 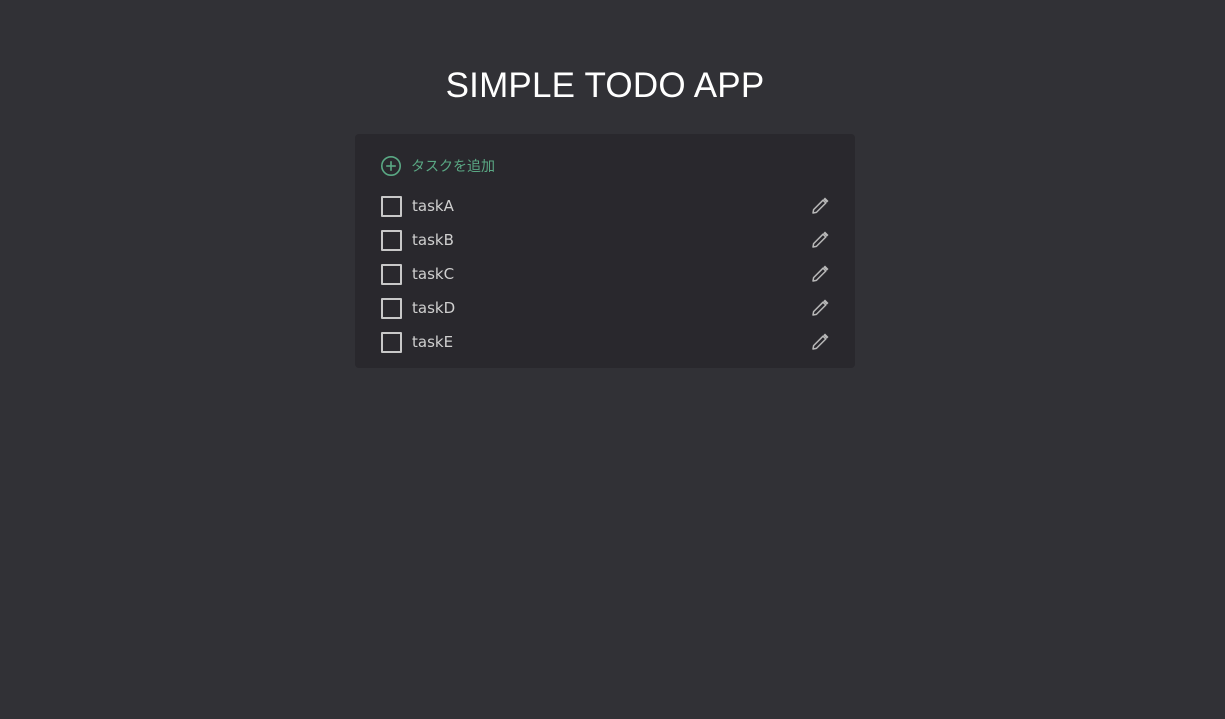 I want to click on add-task-button: タスクを追加, so click(x=437, y=166).